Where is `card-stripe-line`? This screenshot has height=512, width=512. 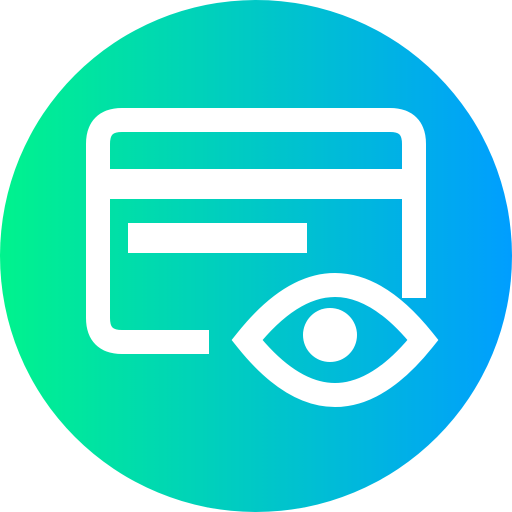 card-stripe-line is located at coordinates (256, 184).